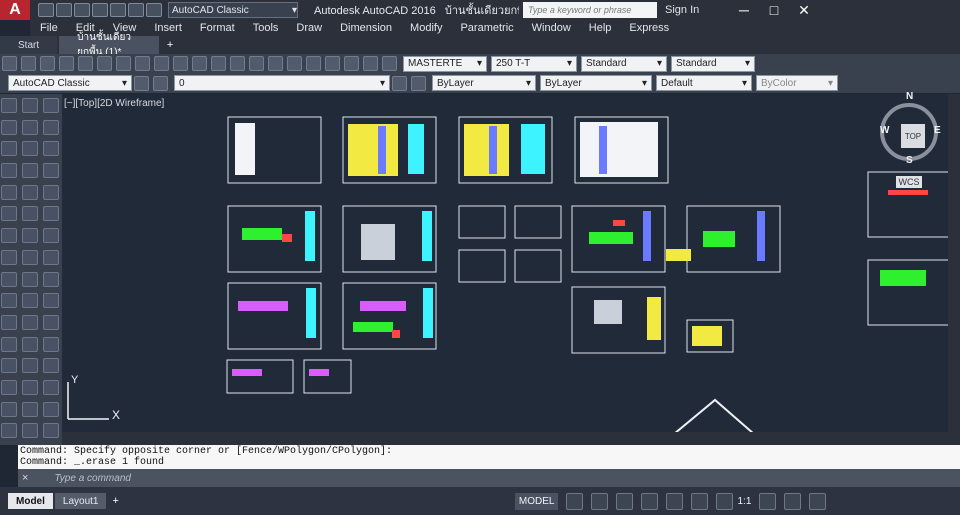 This screenshot has height=515, width=960. What do you see at coordinates (51, 149) in the screenshot?
I see `aligned-dim-icon` at bounding box center [51, 149].